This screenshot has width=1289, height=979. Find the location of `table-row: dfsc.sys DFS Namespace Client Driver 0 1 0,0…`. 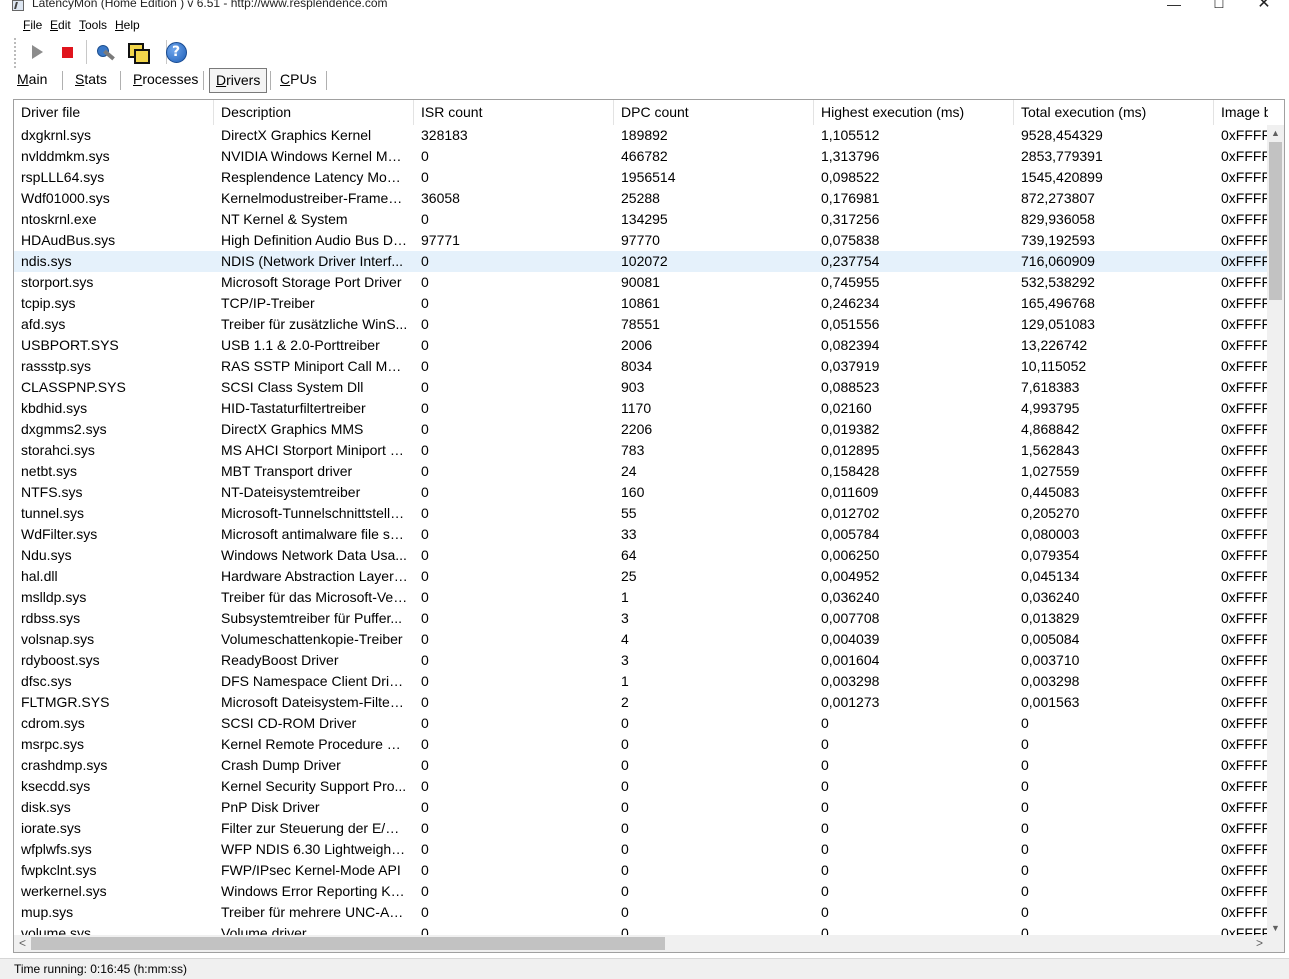

table-row: dfsc.sys DFS Namespace Client Driver 0 1 0,0… is located at coordinates (641, 681).